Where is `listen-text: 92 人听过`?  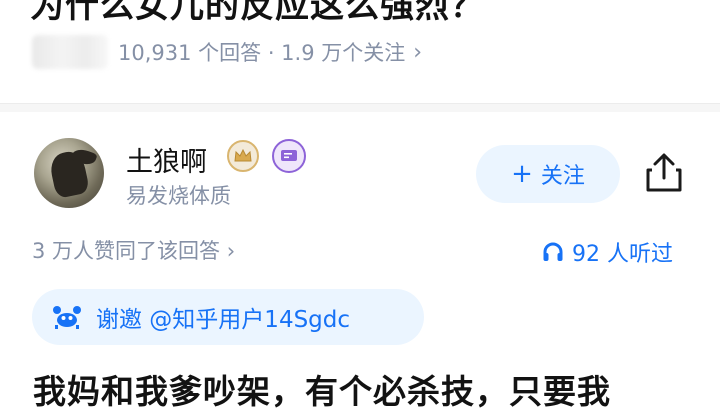 listen-text: 92 人听过 is located at coordinates (622, 254).